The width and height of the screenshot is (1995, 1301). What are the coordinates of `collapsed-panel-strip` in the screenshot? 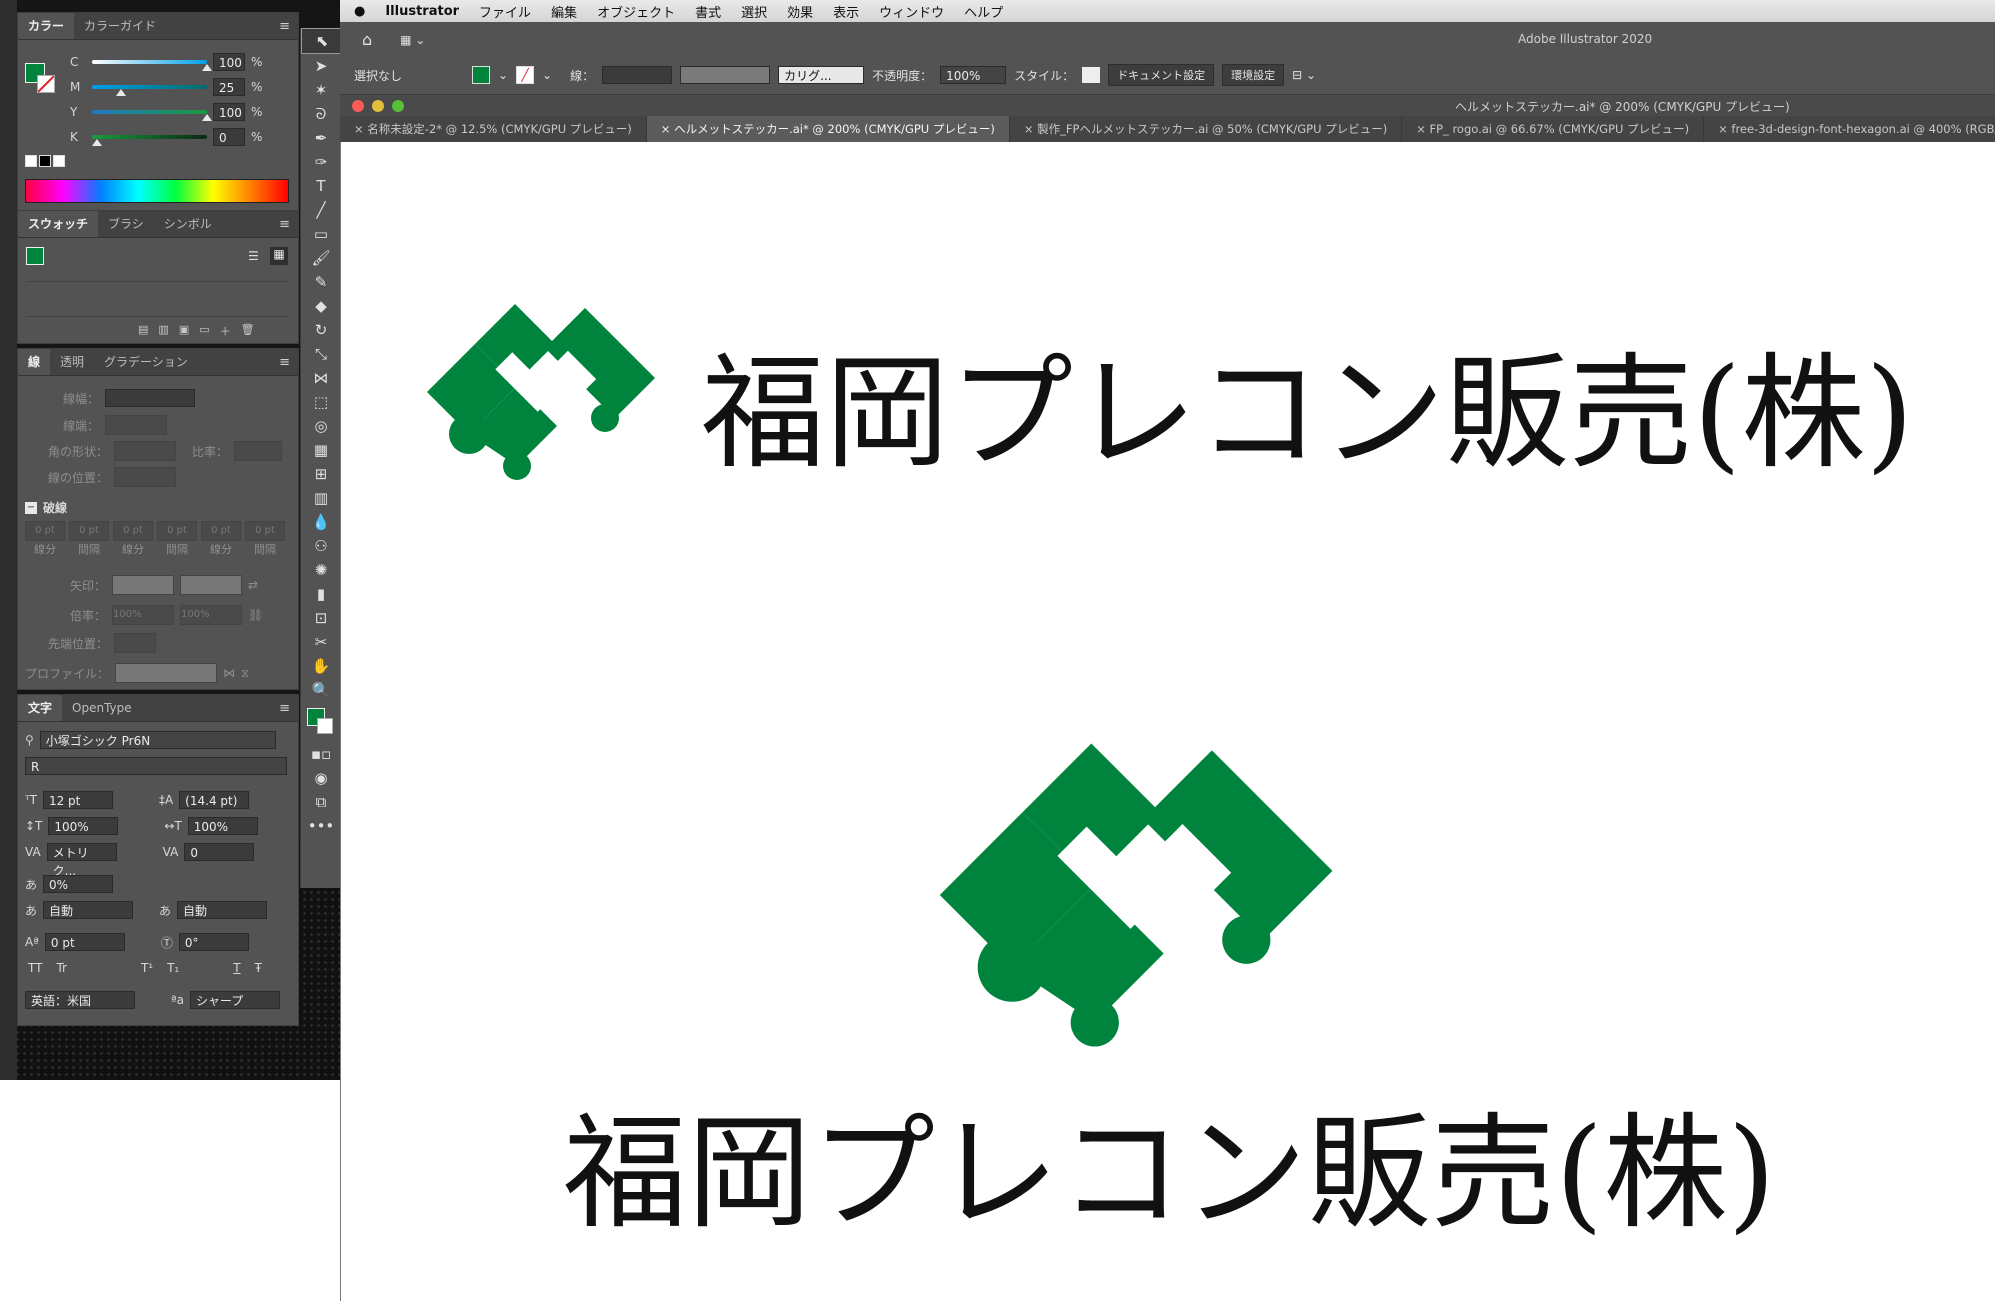 It's located at (8, 540).